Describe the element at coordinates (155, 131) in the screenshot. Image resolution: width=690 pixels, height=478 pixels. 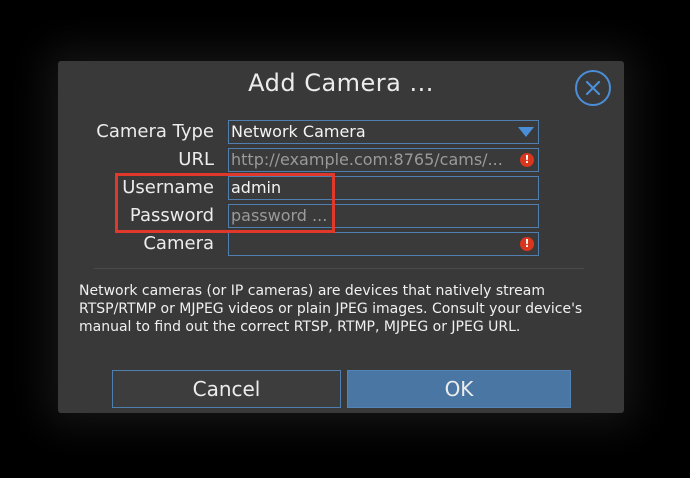
I see `camera-type-label: Camera Type` at that location.